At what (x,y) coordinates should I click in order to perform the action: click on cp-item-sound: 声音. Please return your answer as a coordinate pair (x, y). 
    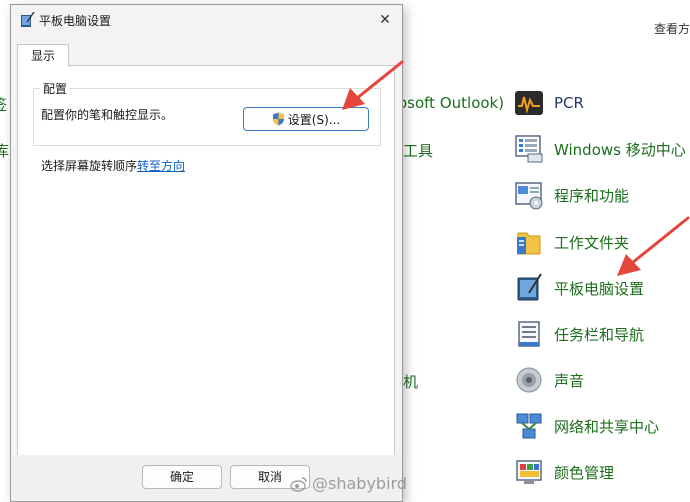
    Looking at the image, I should click on (549, 380).